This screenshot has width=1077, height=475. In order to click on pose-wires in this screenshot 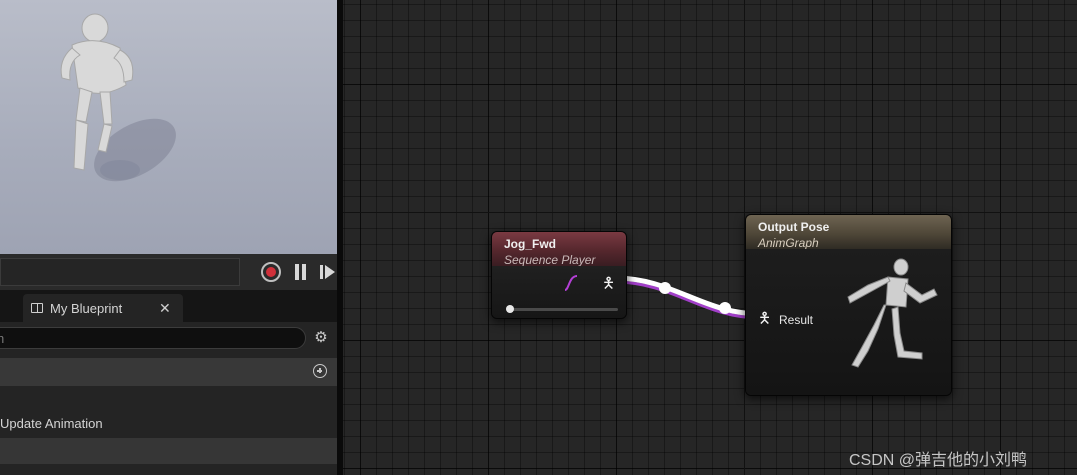, I will do `click(688, 297)`.